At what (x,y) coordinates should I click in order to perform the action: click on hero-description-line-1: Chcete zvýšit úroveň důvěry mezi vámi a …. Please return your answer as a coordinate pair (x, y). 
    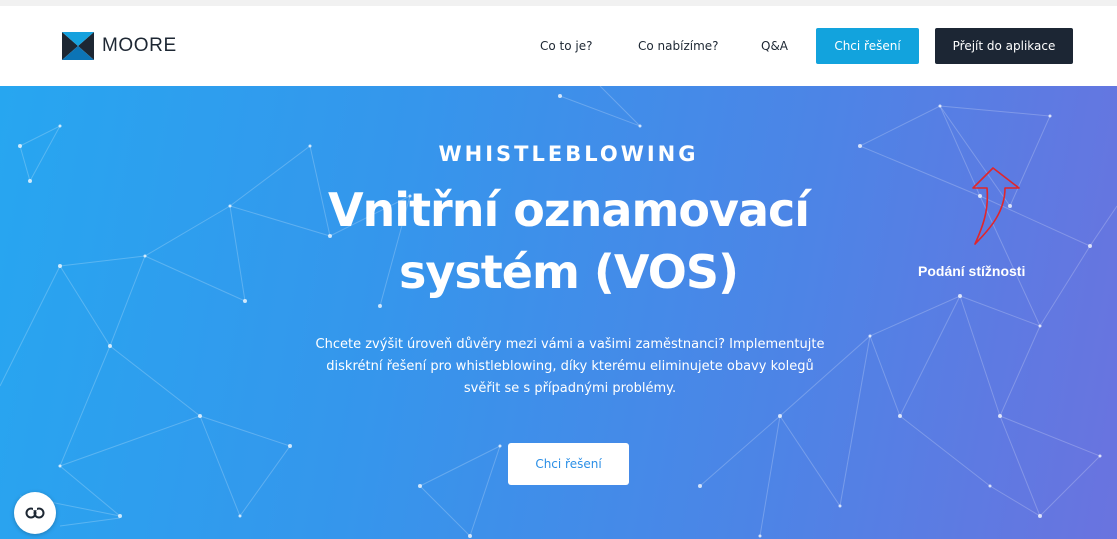
    Looking at the image, I should click on (570, 344).